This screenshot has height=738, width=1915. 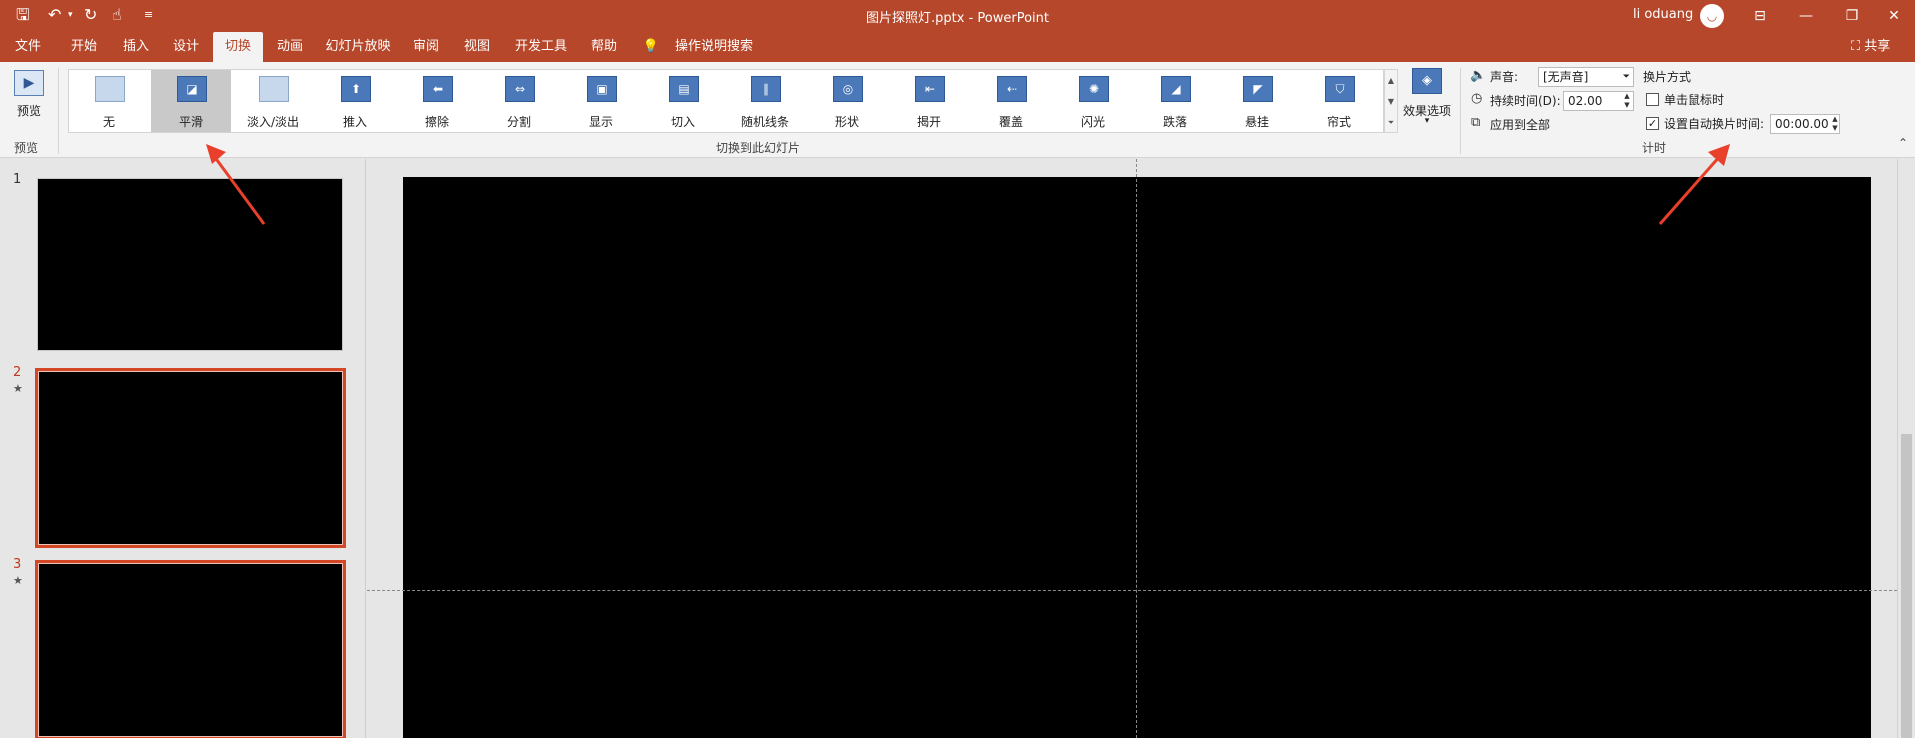 What do you see at coordinates (957, 18) in the screenshot?
I see `window-title: 图片探照灯.pptx - PowerPoint` at bounding box center [957, 18].